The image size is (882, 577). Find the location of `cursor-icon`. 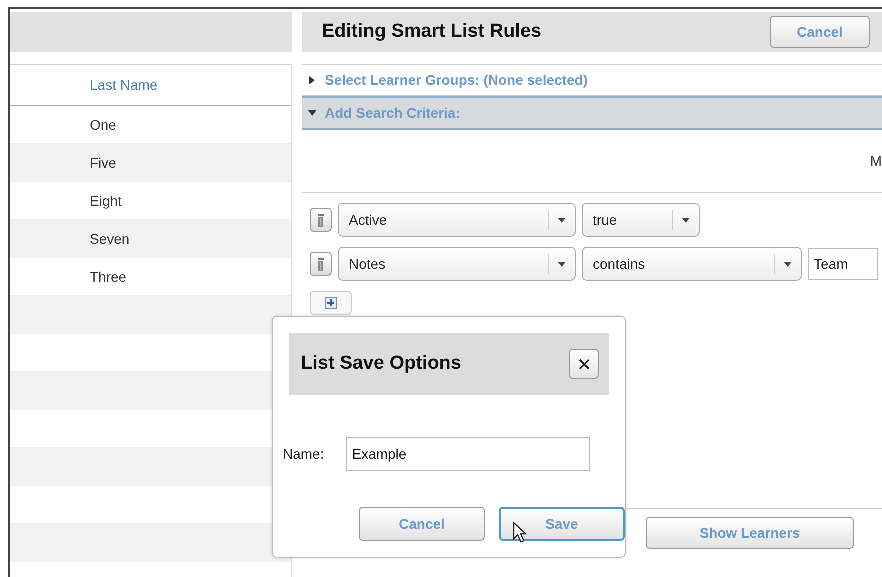

cursor-icon is located at coordinates (520, 532).